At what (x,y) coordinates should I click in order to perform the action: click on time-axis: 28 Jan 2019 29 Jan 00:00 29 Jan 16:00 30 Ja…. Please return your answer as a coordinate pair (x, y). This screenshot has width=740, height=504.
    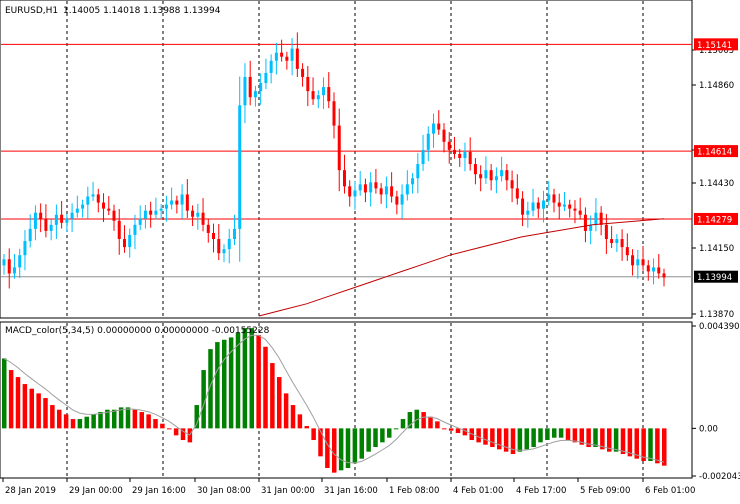
    Looking at the image, I should click on (348, 487).